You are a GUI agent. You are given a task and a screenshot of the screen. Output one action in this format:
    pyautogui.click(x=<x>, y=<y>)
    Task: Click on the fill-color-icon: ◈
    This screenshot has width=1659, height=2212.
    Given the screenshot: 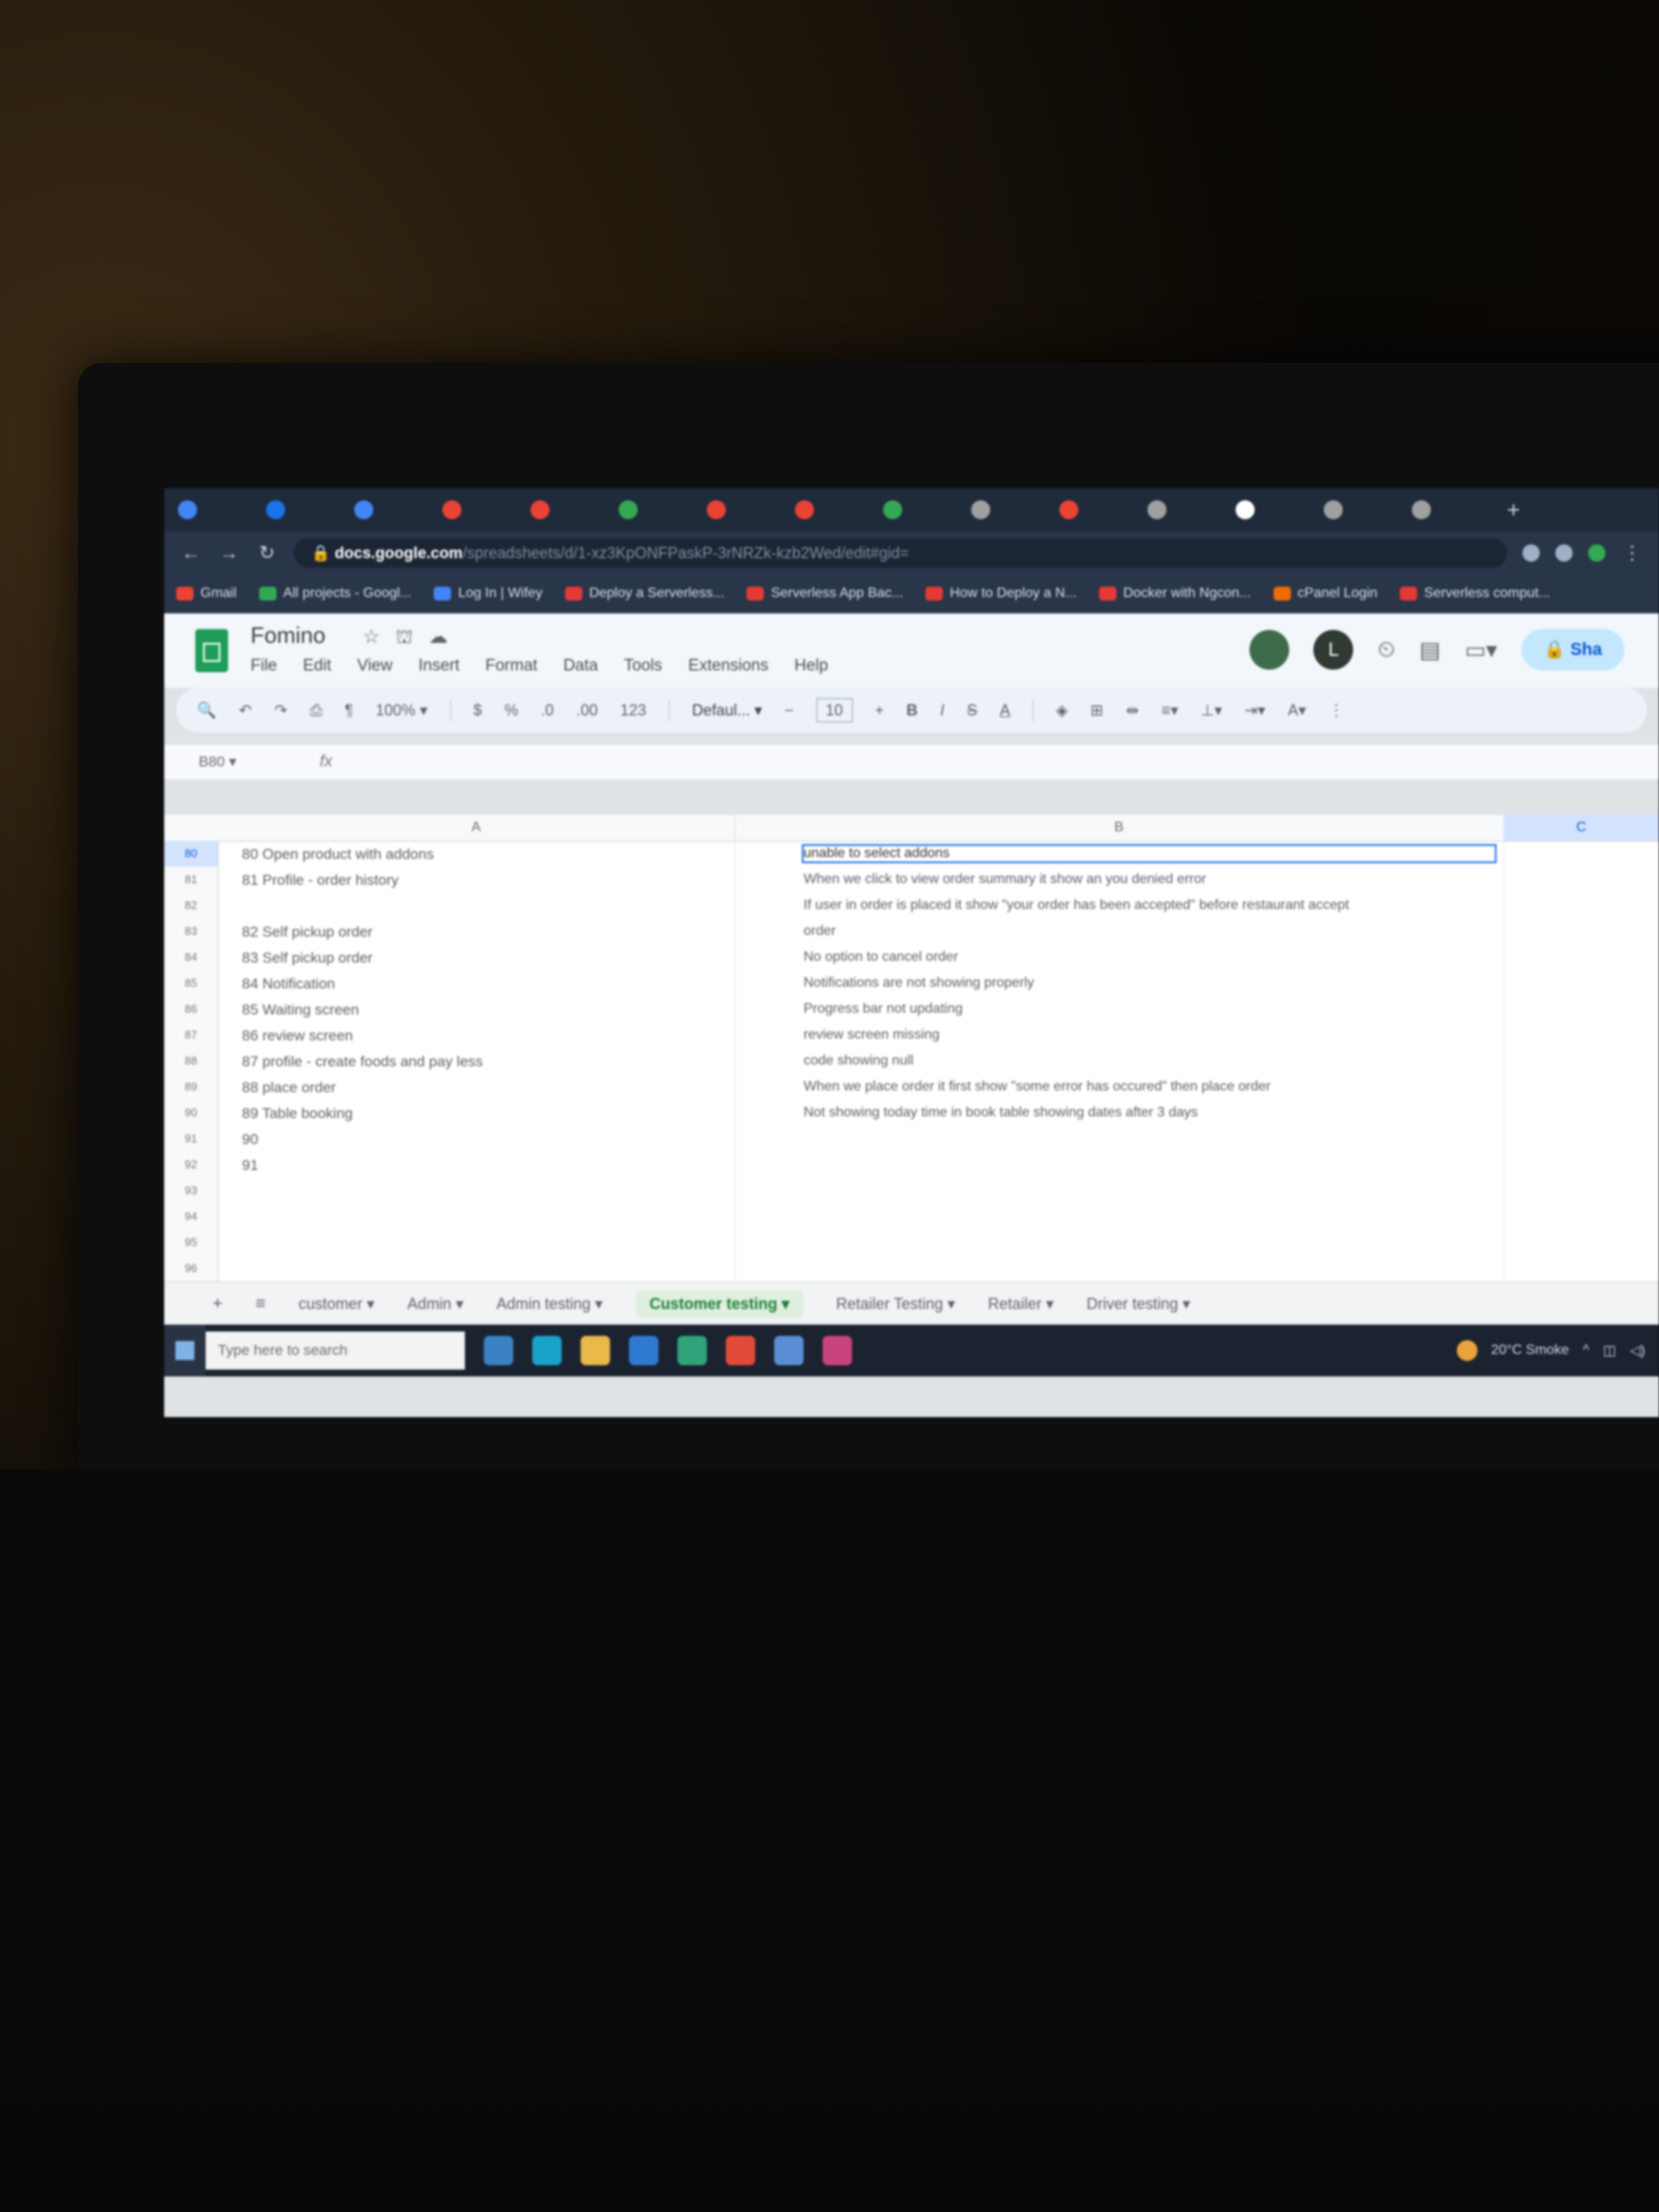 What is the action you would take?
    pyautogui.click(x=1062, y=711)
    